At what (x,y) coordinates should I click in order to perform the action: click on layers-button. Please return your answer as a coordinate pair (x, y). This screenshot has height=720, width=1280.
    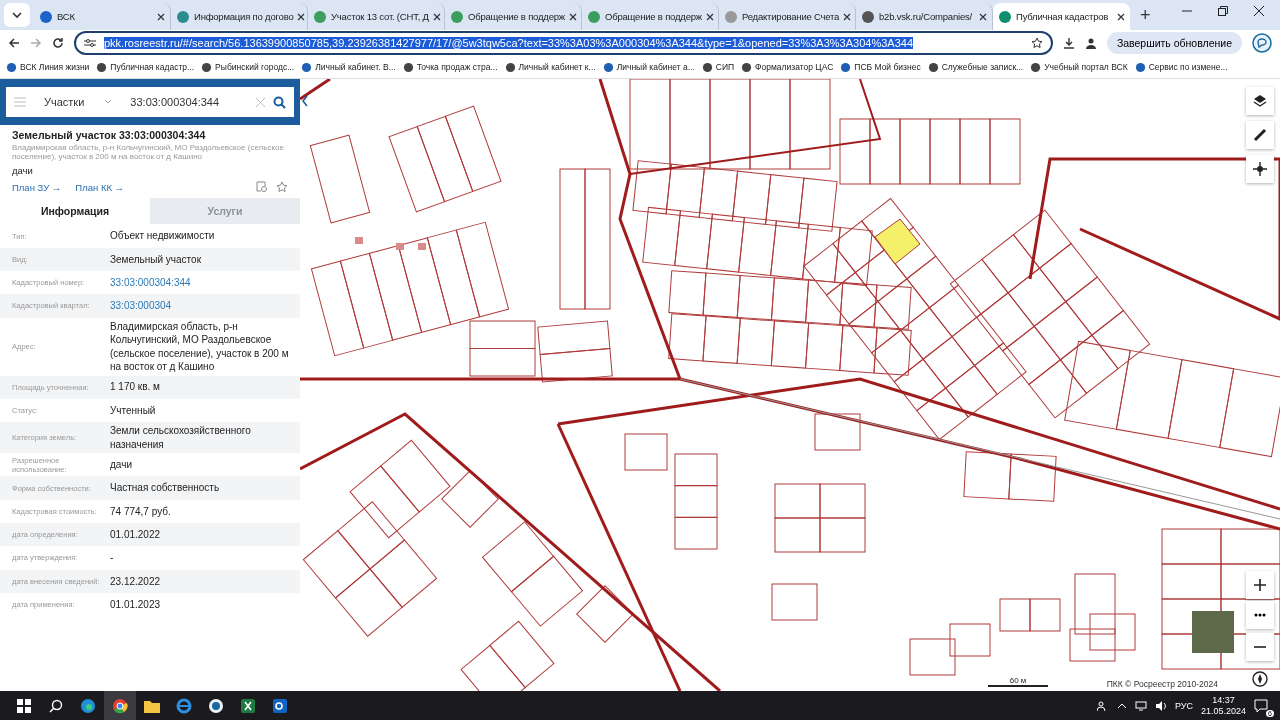
    Looking at the image, I should click on (1260, 101).